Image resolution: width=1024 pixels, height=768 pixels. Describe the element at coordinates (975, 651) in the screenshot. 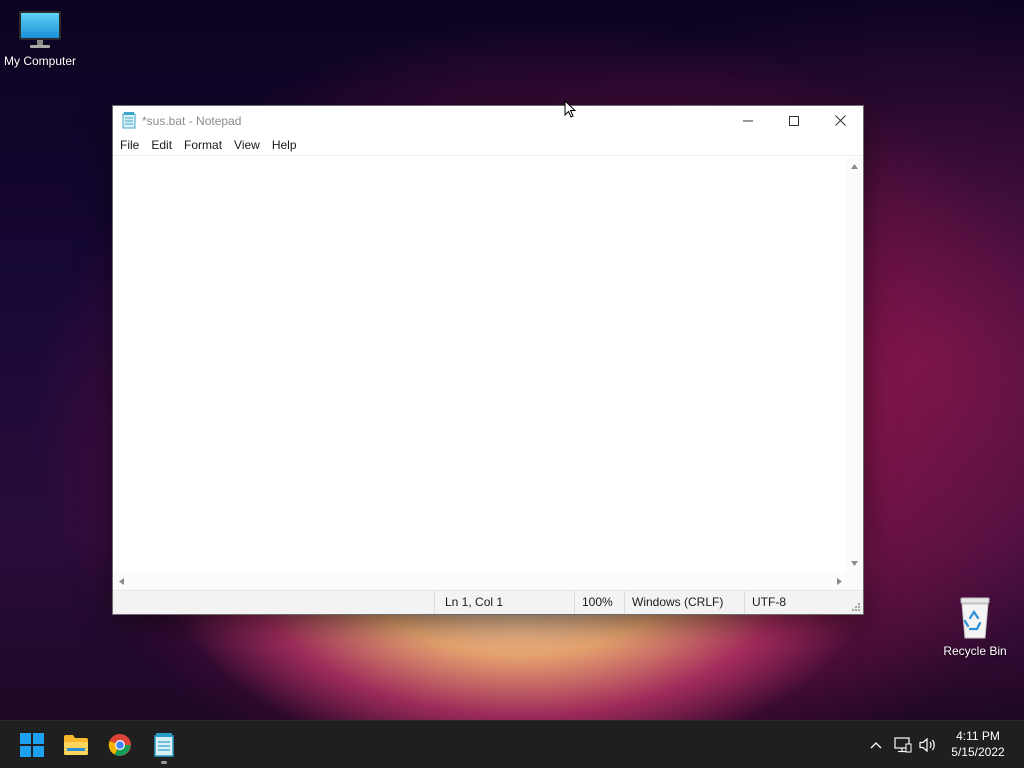

I see `desktop-icon-label: Recycle Bin` at that location.